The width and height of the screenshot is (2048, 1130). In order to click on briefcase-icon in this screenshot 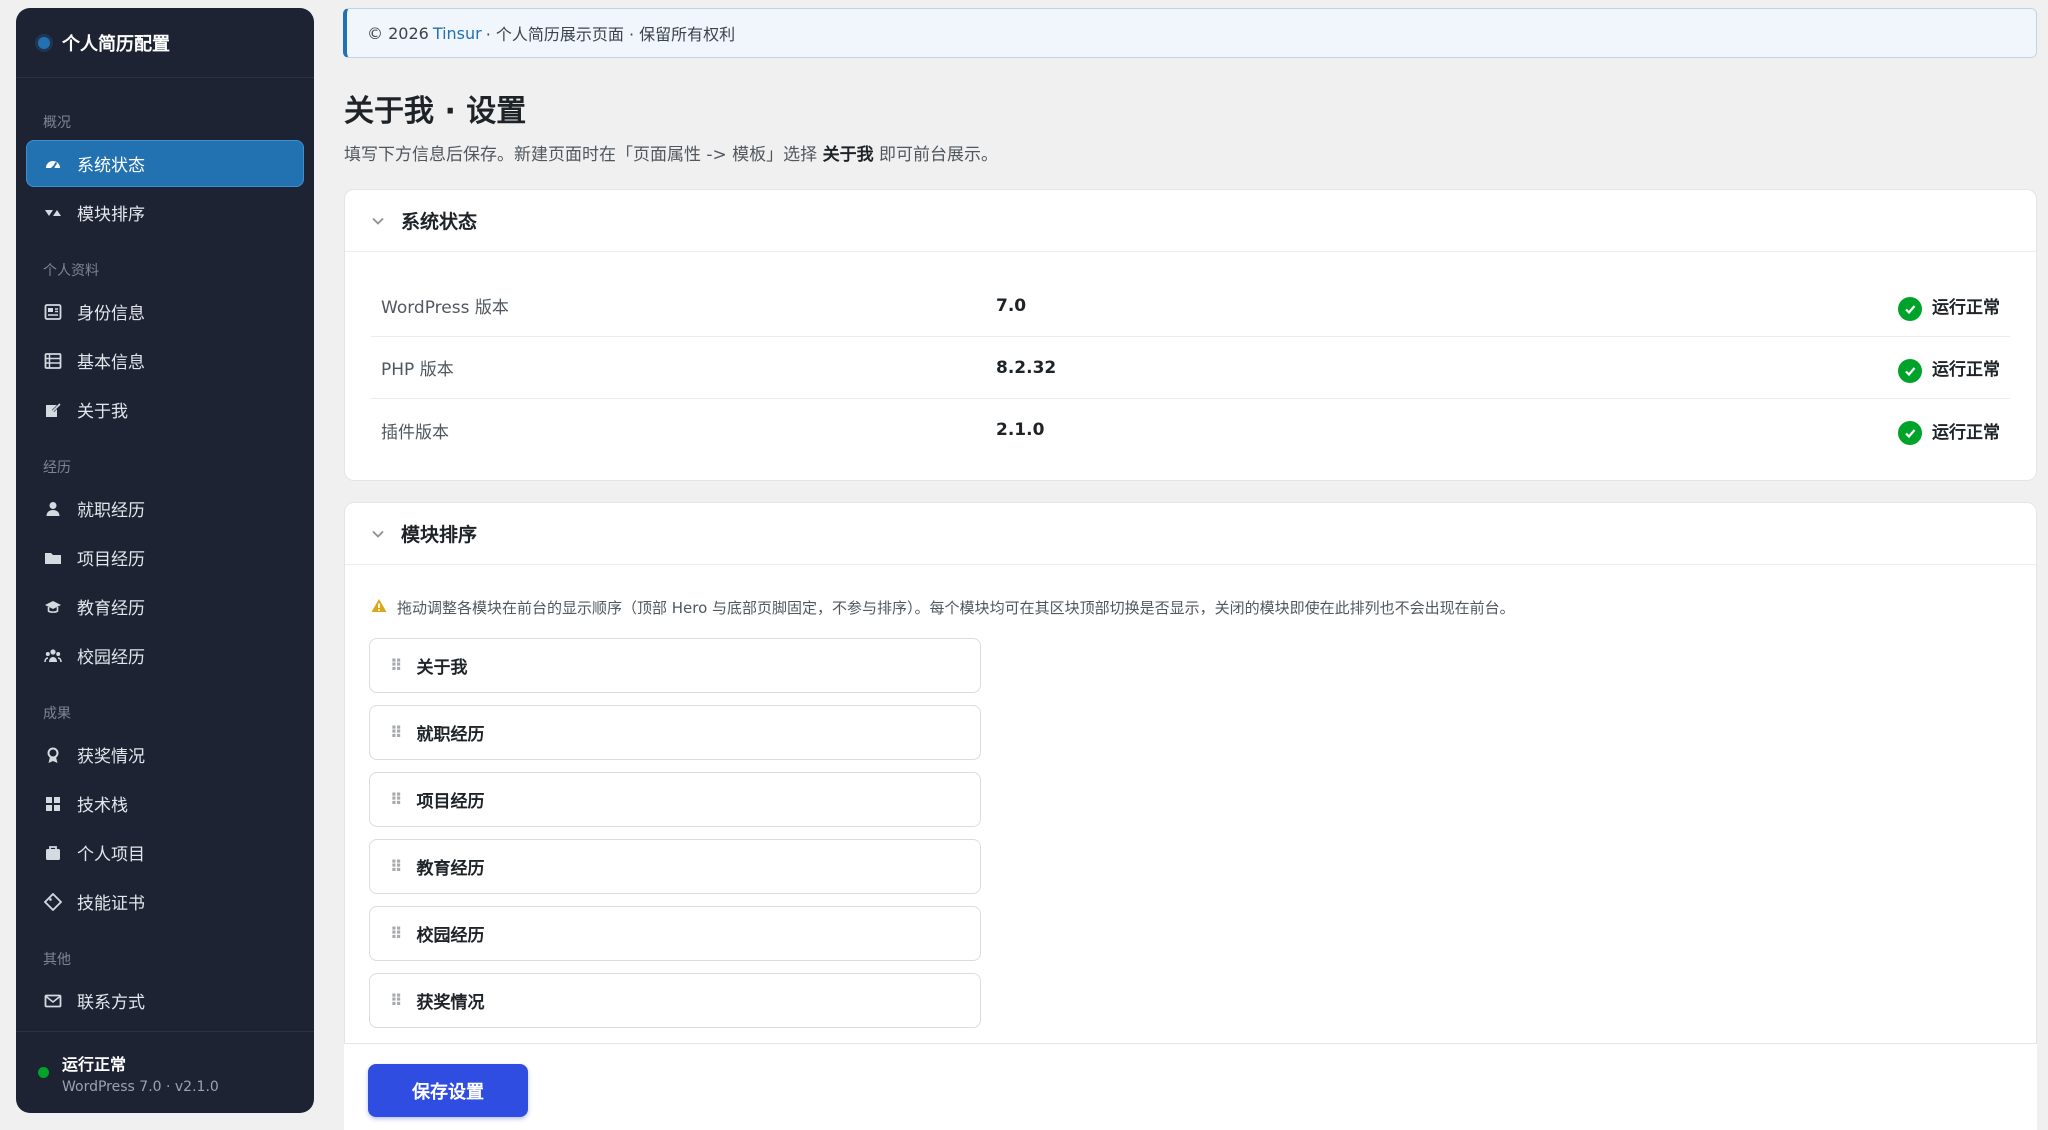, I will do `click(53, 853)`.